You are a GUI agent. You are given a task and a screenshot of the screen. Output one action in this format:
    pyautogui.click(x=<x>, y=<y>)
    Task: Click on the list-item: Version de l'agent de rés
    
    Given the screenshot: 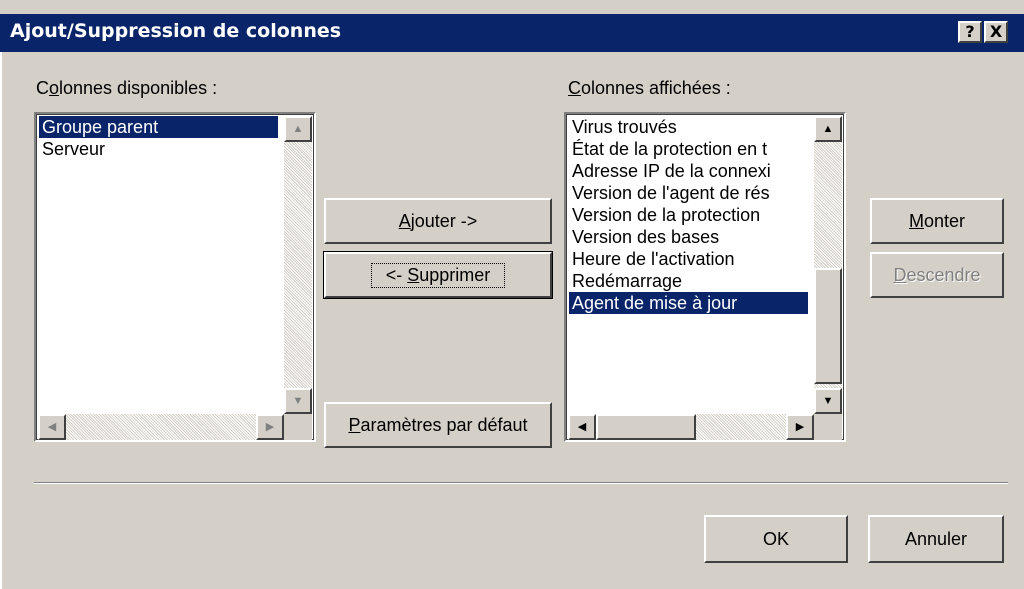 What is the action you would take?
    pyautogui.click(x=688, y=193)
    